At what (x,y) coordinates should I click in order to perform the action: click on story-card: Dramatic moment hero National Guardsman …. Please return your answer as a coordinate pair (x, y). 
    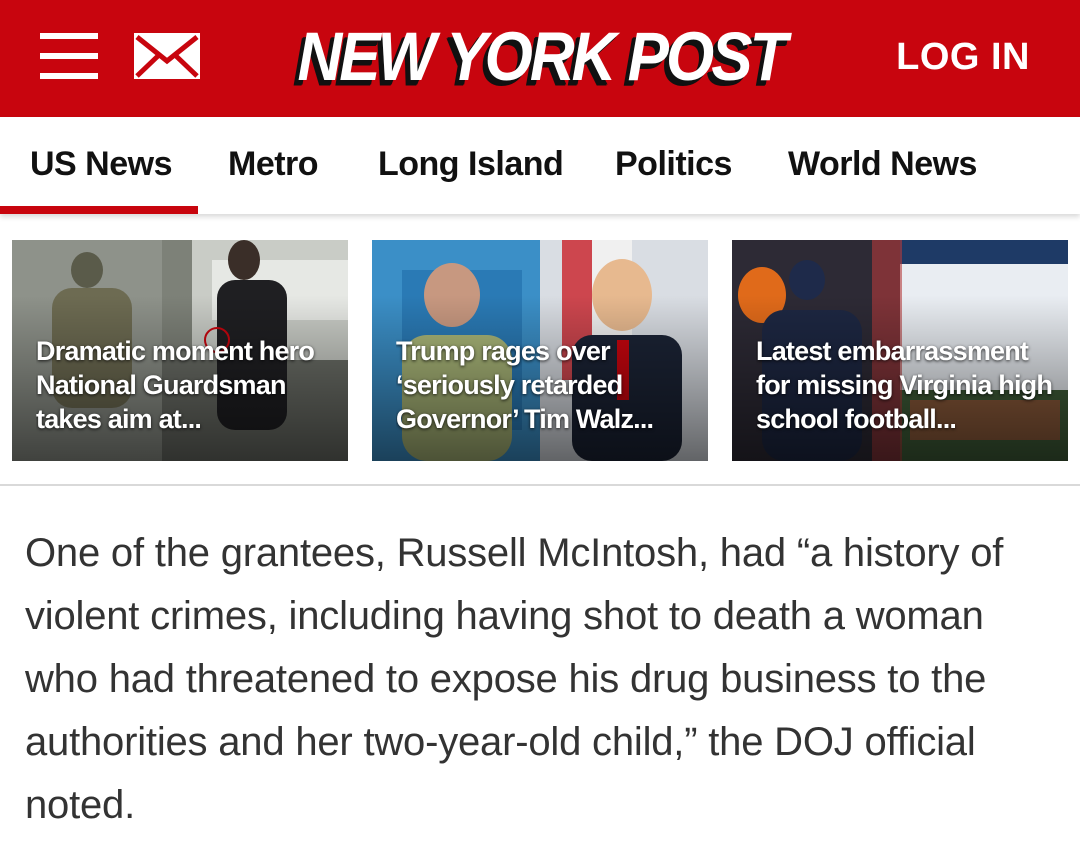
    Looking at the image, I should click on (180, 350).